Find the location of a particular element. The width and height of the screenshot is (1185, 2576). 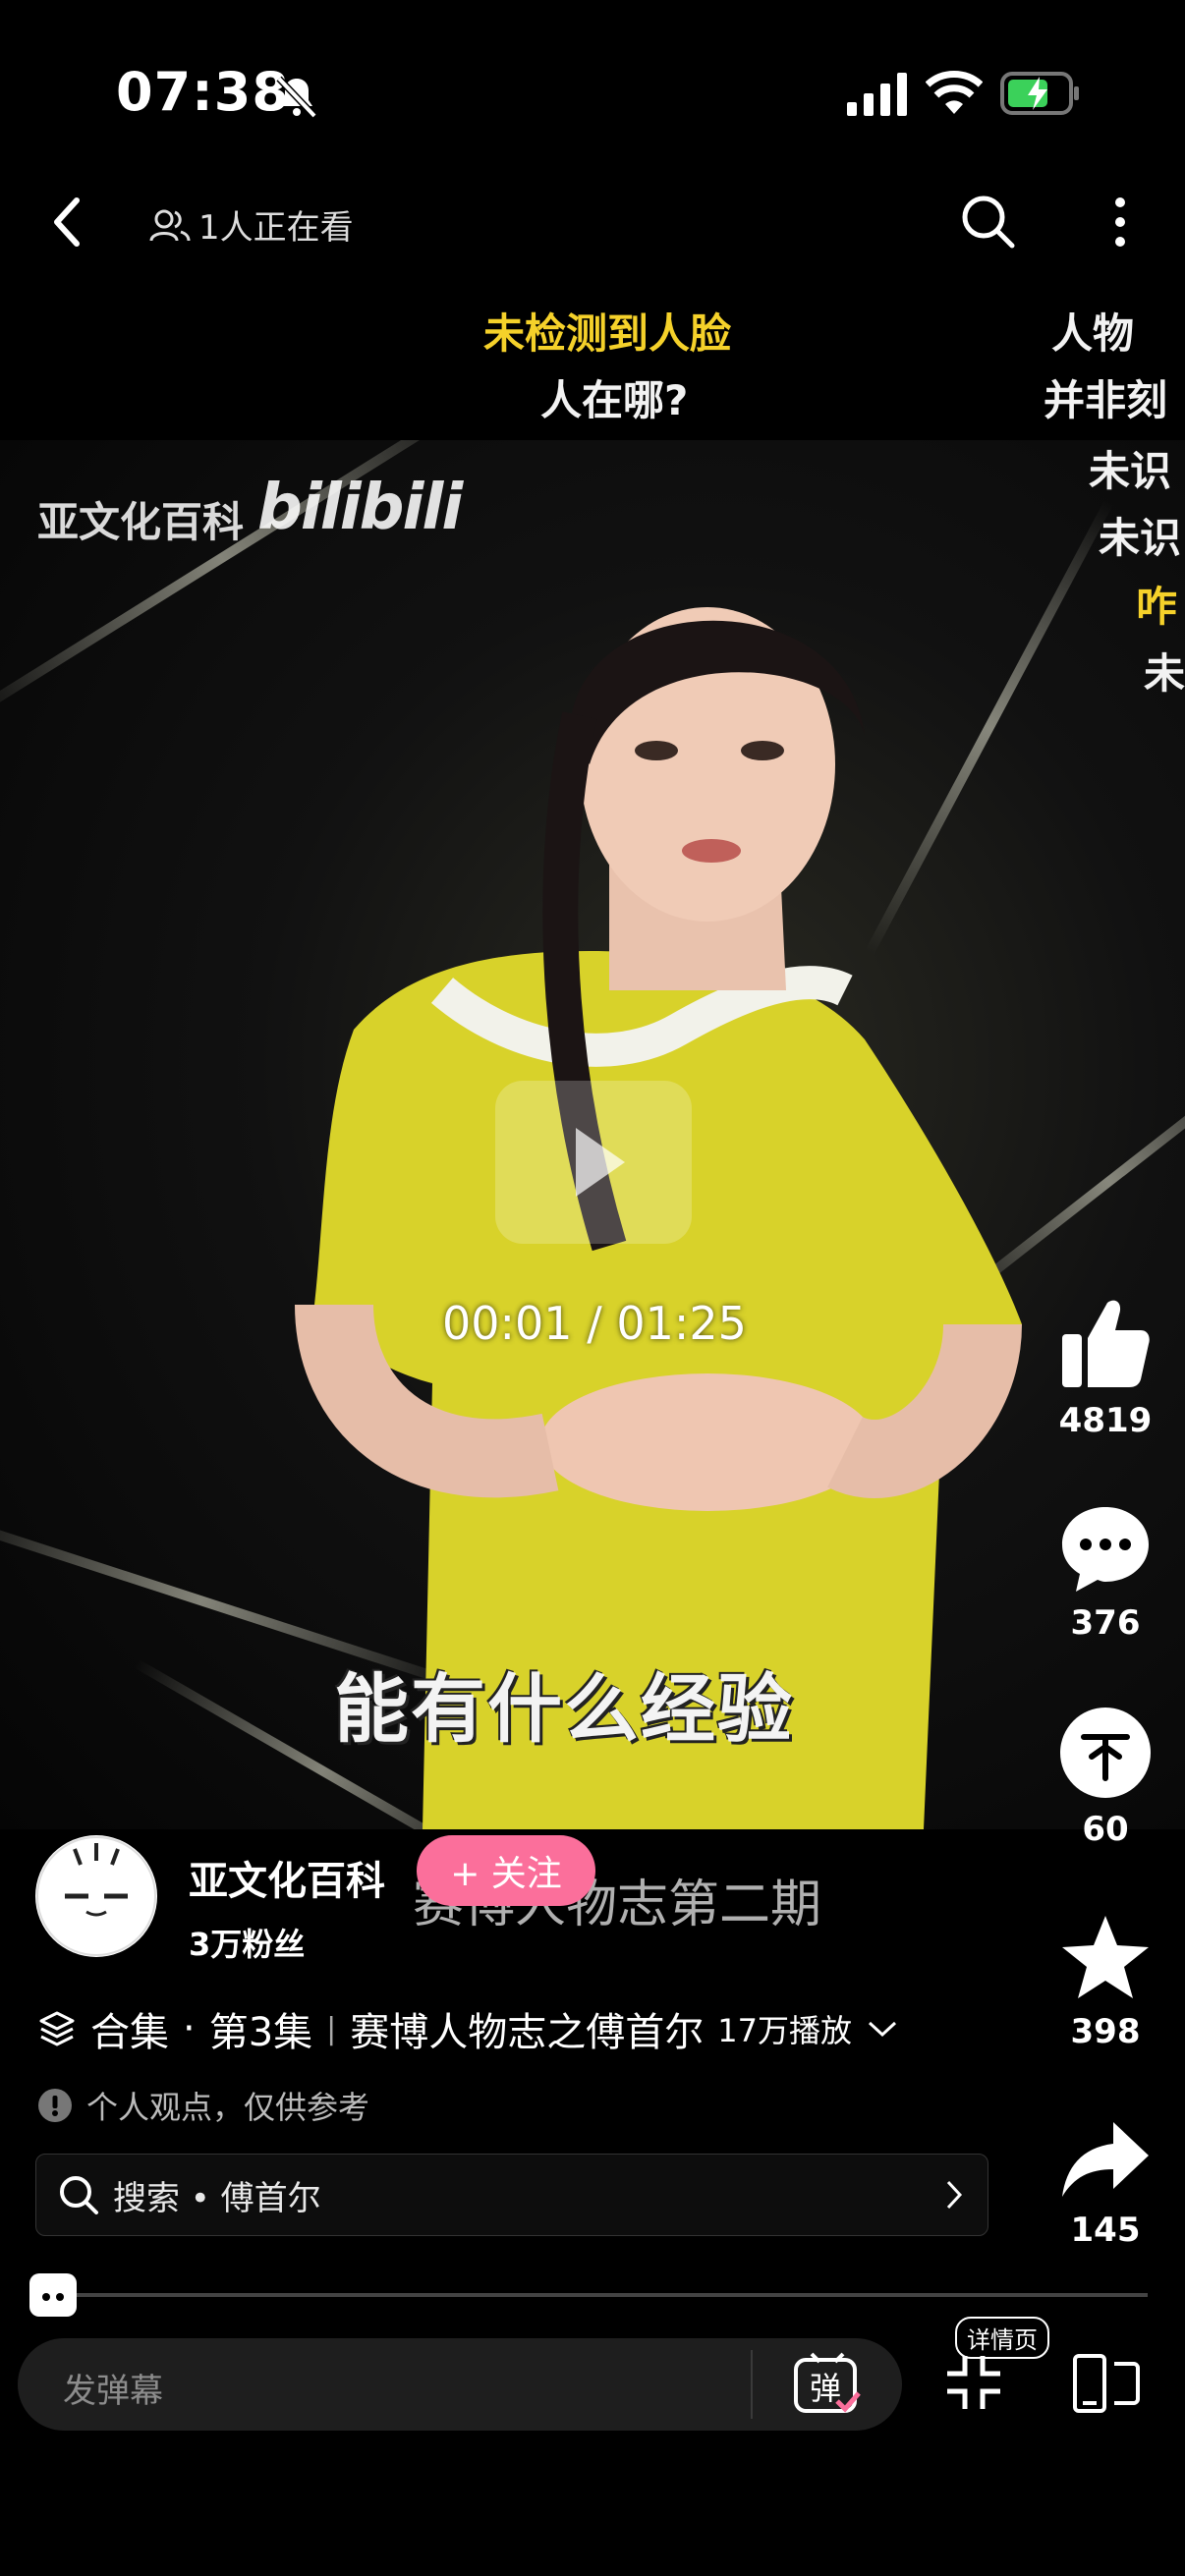

like-button: 4819 is located at coordinates (1106, 1366).